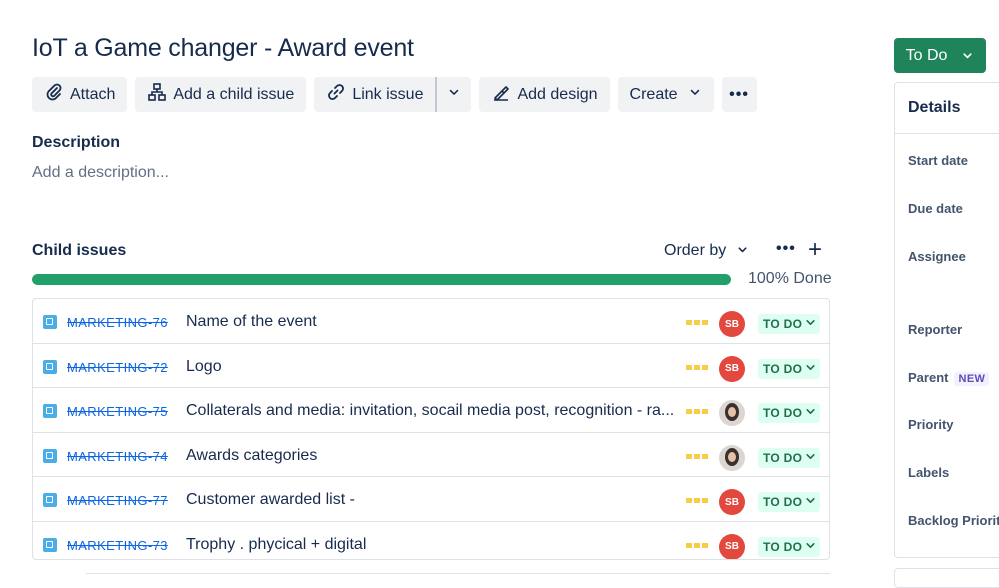 This screenshot has height=588, width=999. Describe the element at coordinates (953, 520) in the screenshot. I see `field-label-backlog-priority: Backlog Priorit` at that location.